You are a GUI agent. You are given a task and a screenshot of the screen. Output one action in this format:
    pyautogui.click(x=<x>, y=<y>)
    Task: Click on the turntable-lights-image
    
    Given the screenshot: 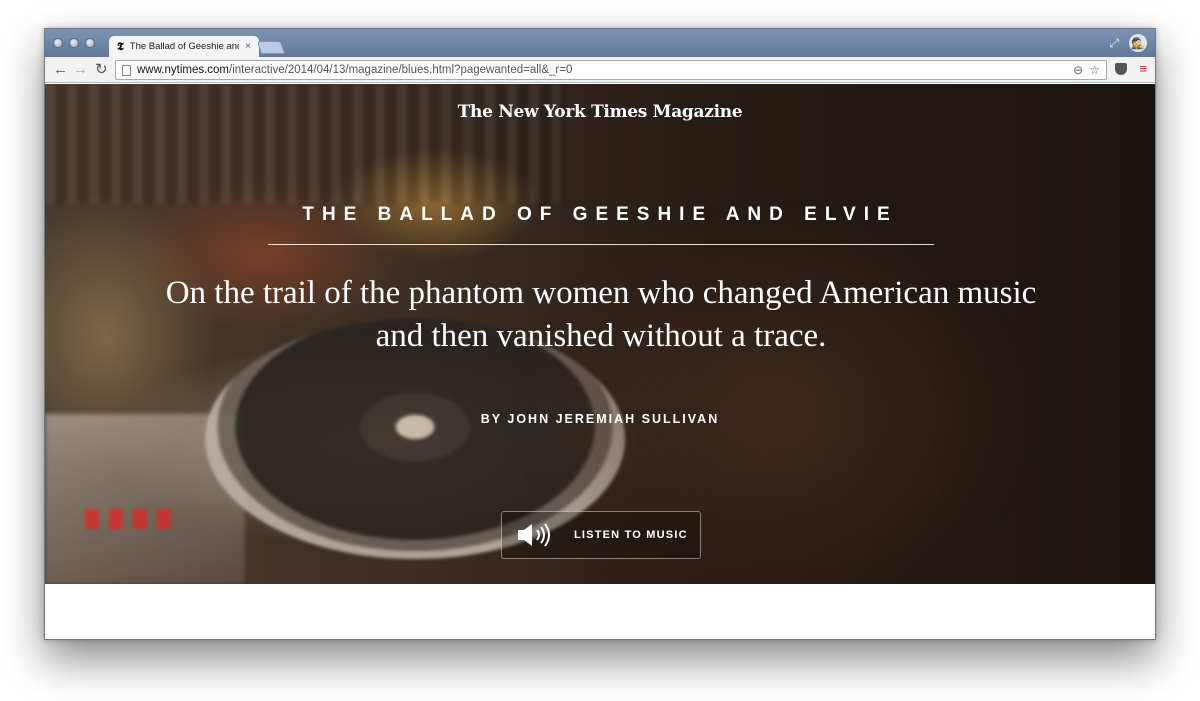 What is the action you would take?
    pyautogui.click(x=130, y=519)
    